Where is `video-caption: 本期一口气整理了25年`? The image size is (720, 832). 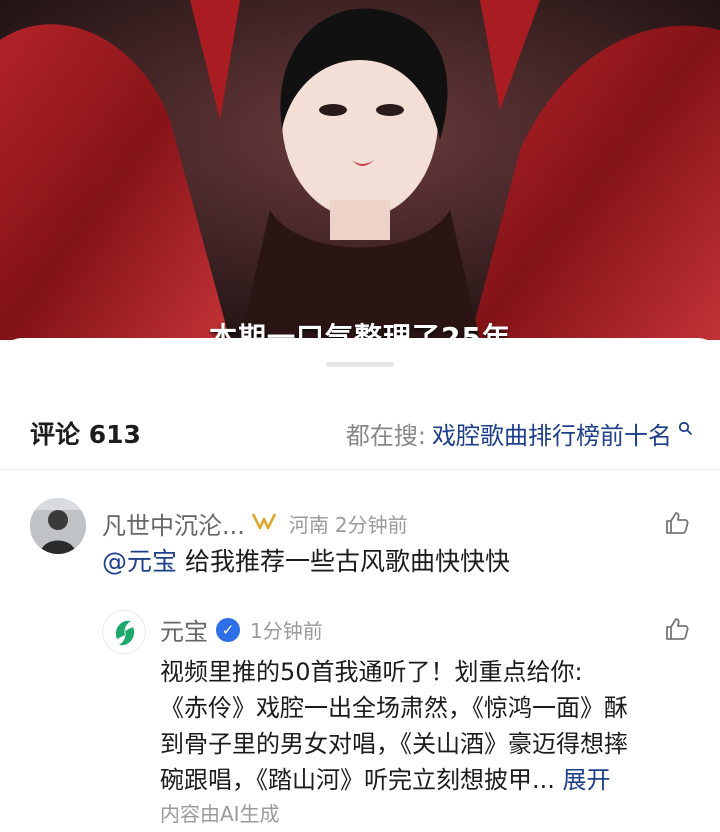
video-caption: 本期一口气整理了25年 is located at coordinates (360, 330).